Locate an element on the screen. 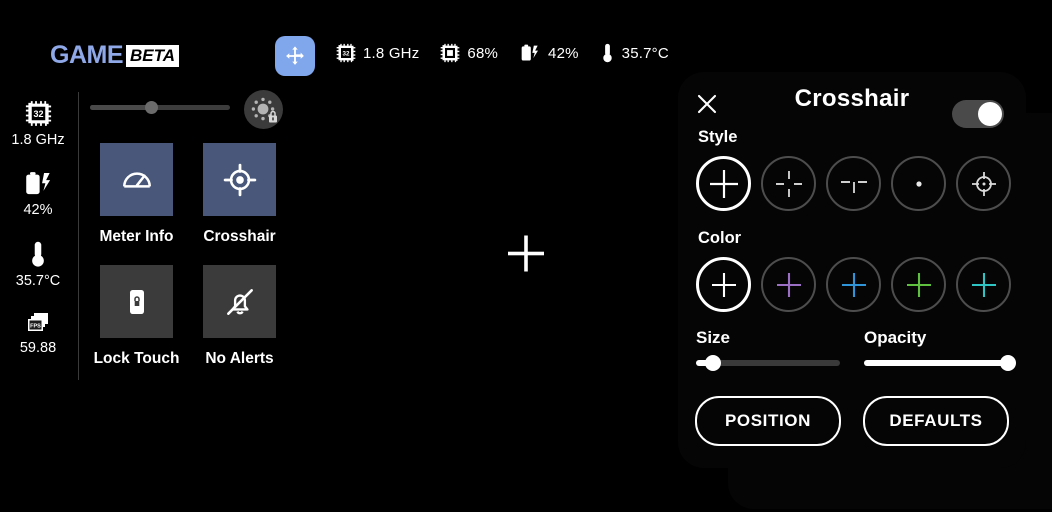  opacity-slider is located at coordinates (940, 363).